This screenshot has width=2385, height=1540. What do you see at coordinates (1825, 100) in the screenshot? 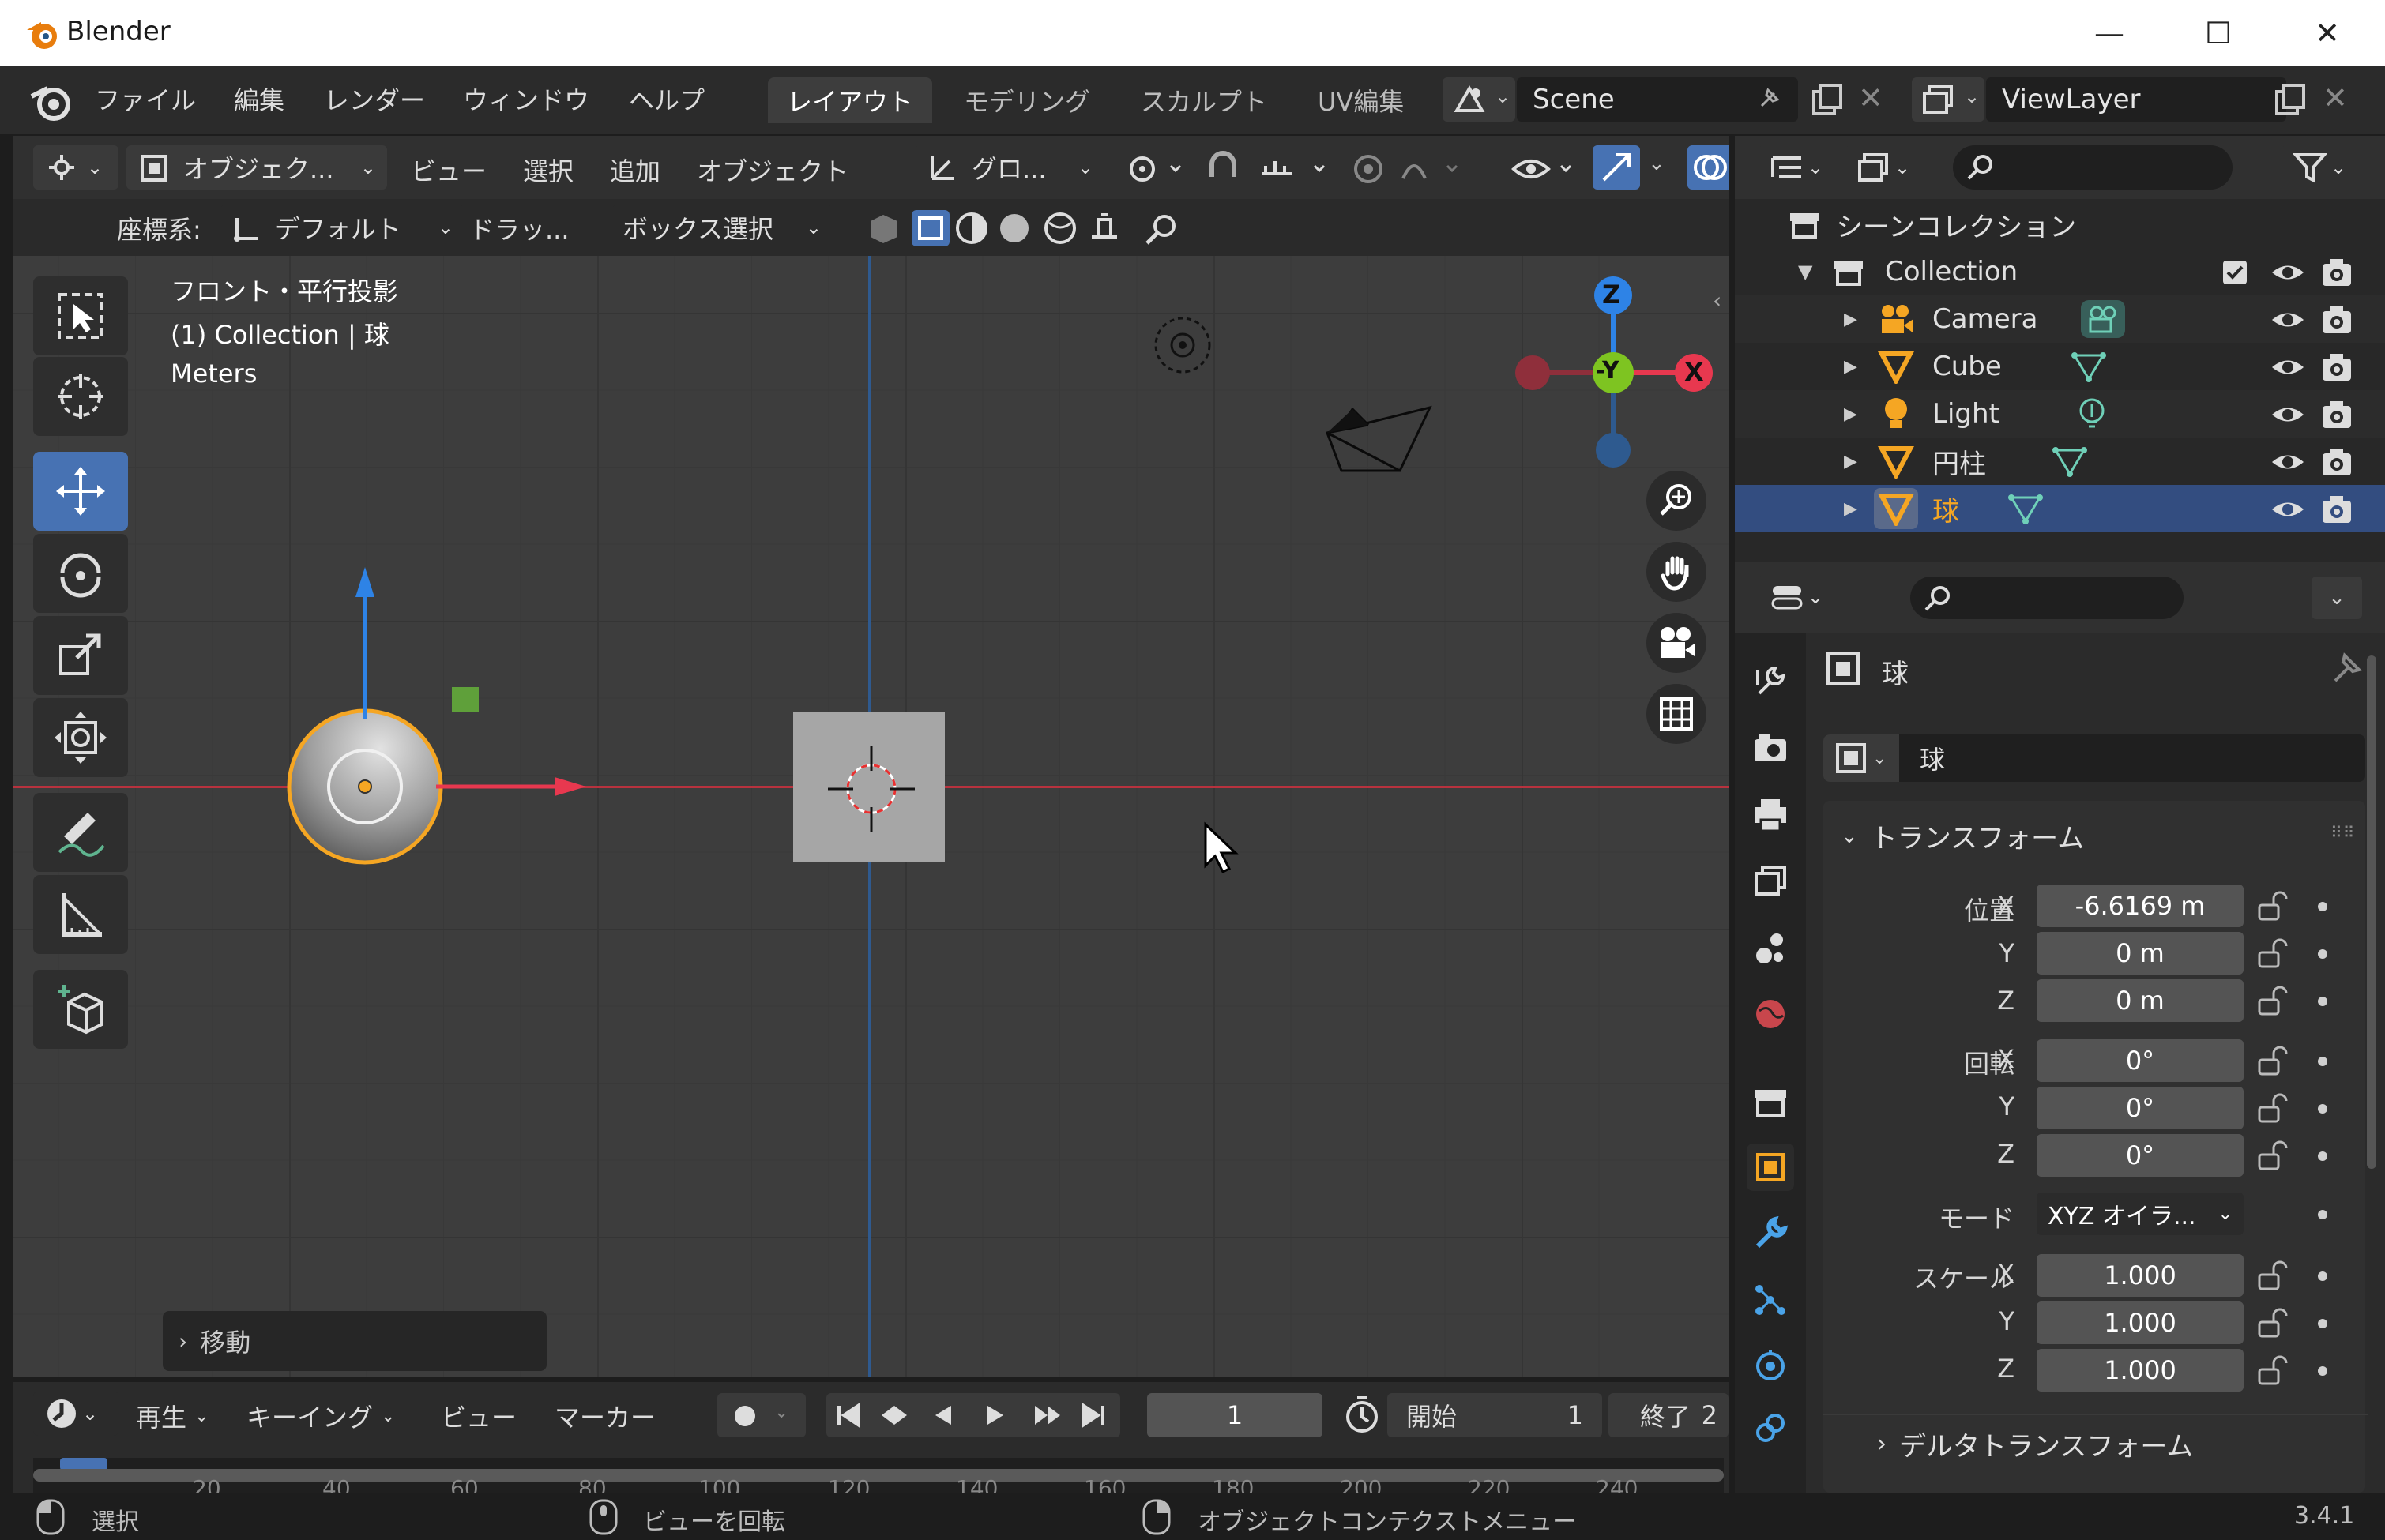
I see `new-scene-icon` at bounding box center [1825, 100].